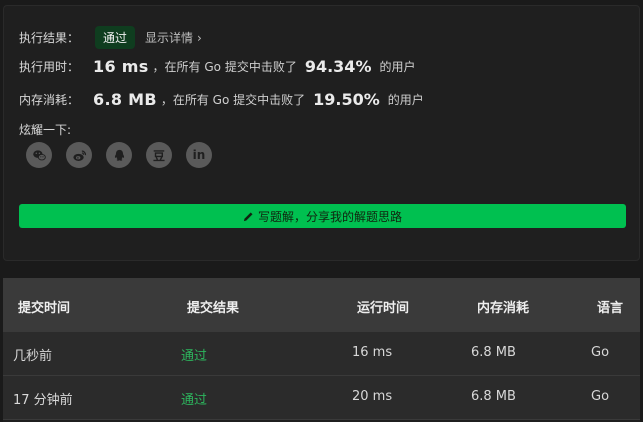  Describe the element at coordinates (405, 100) in the screenshot. I see `memory-suffix: 的用户` at that location.